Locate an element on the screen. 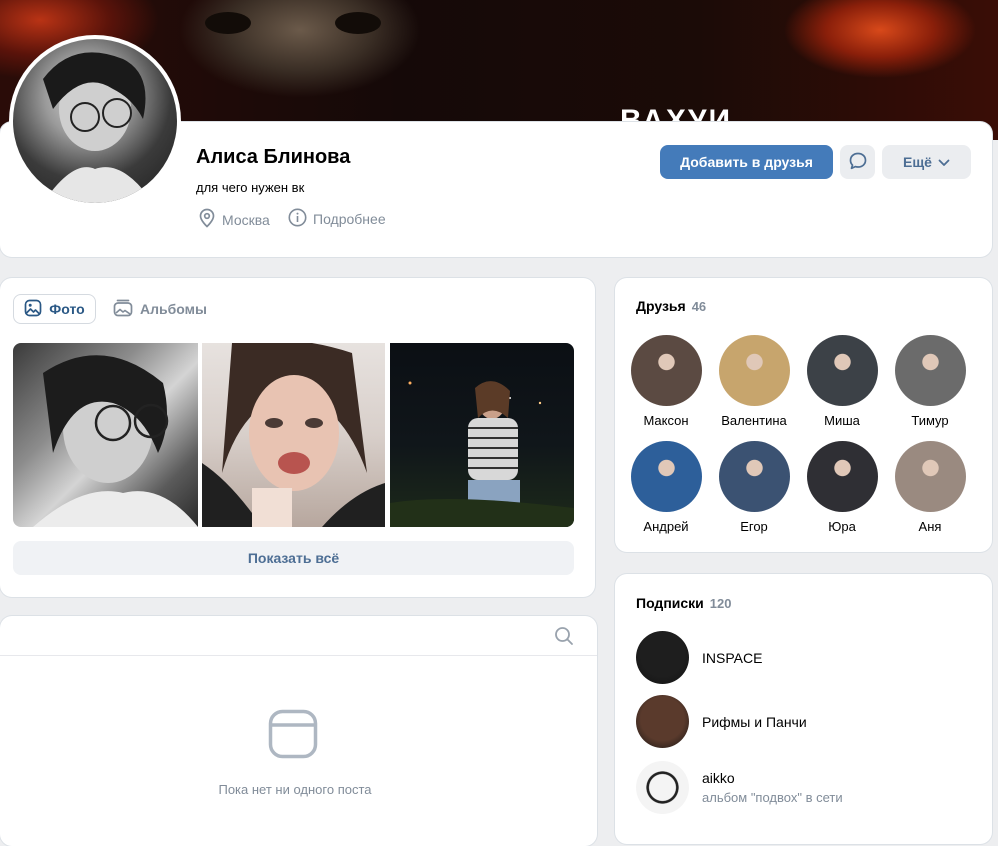 The image size is (998, 846). profile-name: Алиса Блинова is located at coordinates (273, 157).